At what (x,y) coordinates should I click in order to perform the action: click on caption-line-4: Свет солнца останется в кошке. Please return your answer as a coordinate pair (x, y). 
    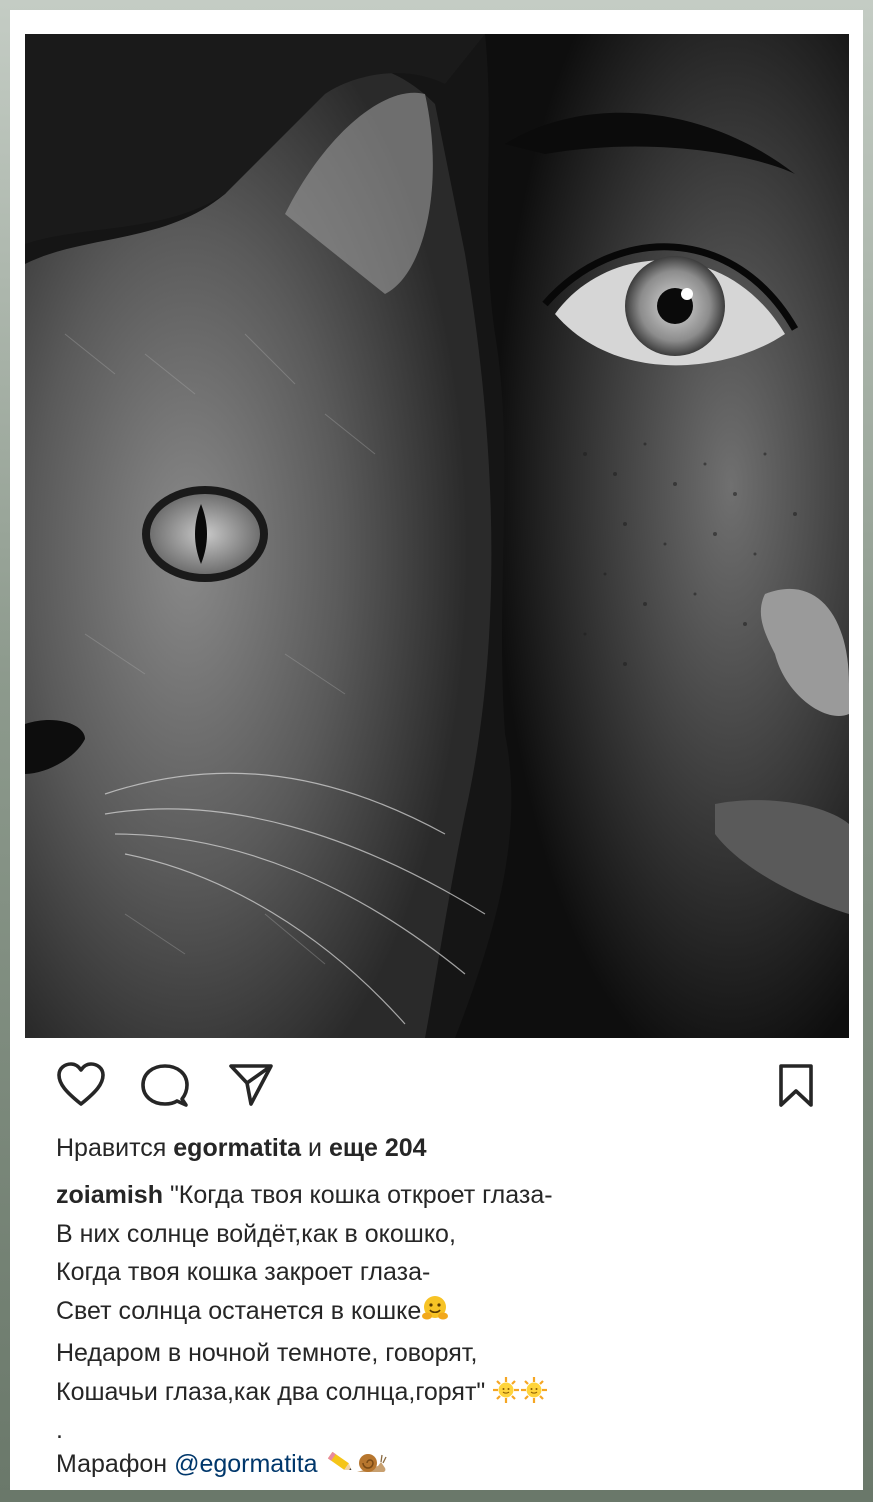
    Looking at the image, I should click on (446, 1313).